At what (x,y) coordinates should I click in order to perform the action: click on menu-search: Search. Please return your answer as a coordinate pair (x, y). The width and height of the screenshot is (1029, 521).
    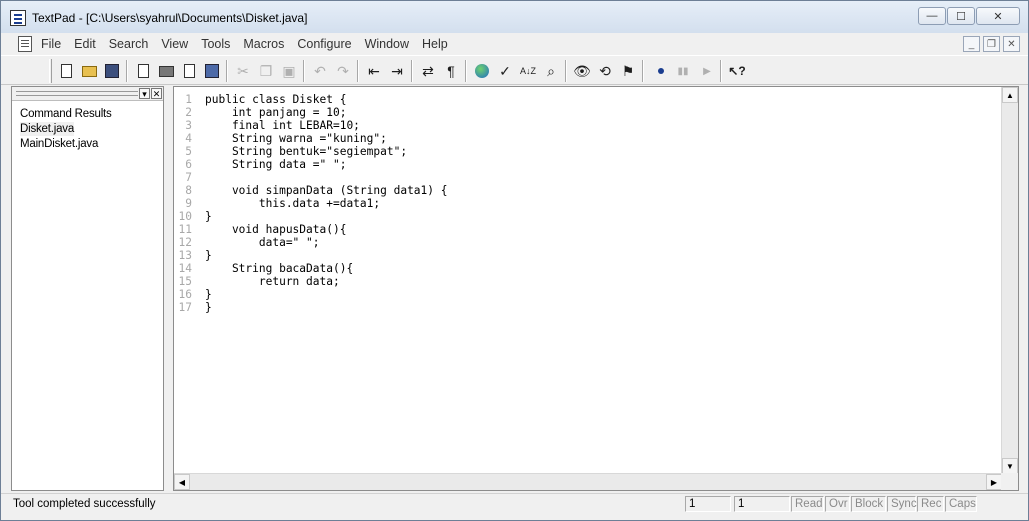
    Looking at the image, I should click on (132, 44).